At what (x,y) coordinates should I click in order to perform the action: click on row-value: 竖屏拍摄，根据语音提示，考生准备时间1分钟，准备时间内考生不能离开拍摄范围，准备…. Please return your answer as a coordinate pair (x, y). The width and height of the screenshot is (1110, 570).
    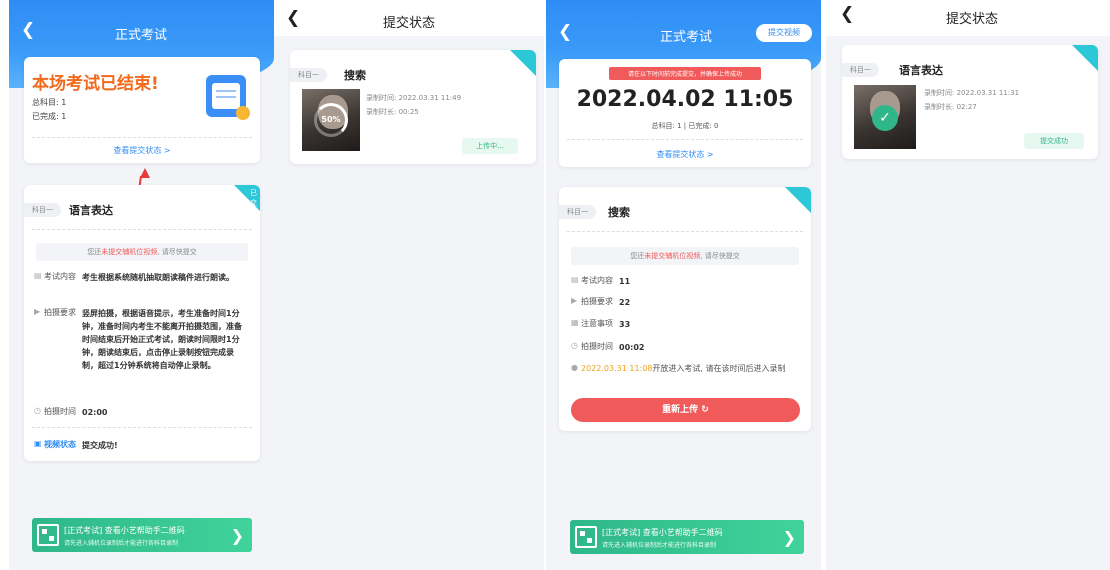
    Looking at the image, I should click on (162, 339).